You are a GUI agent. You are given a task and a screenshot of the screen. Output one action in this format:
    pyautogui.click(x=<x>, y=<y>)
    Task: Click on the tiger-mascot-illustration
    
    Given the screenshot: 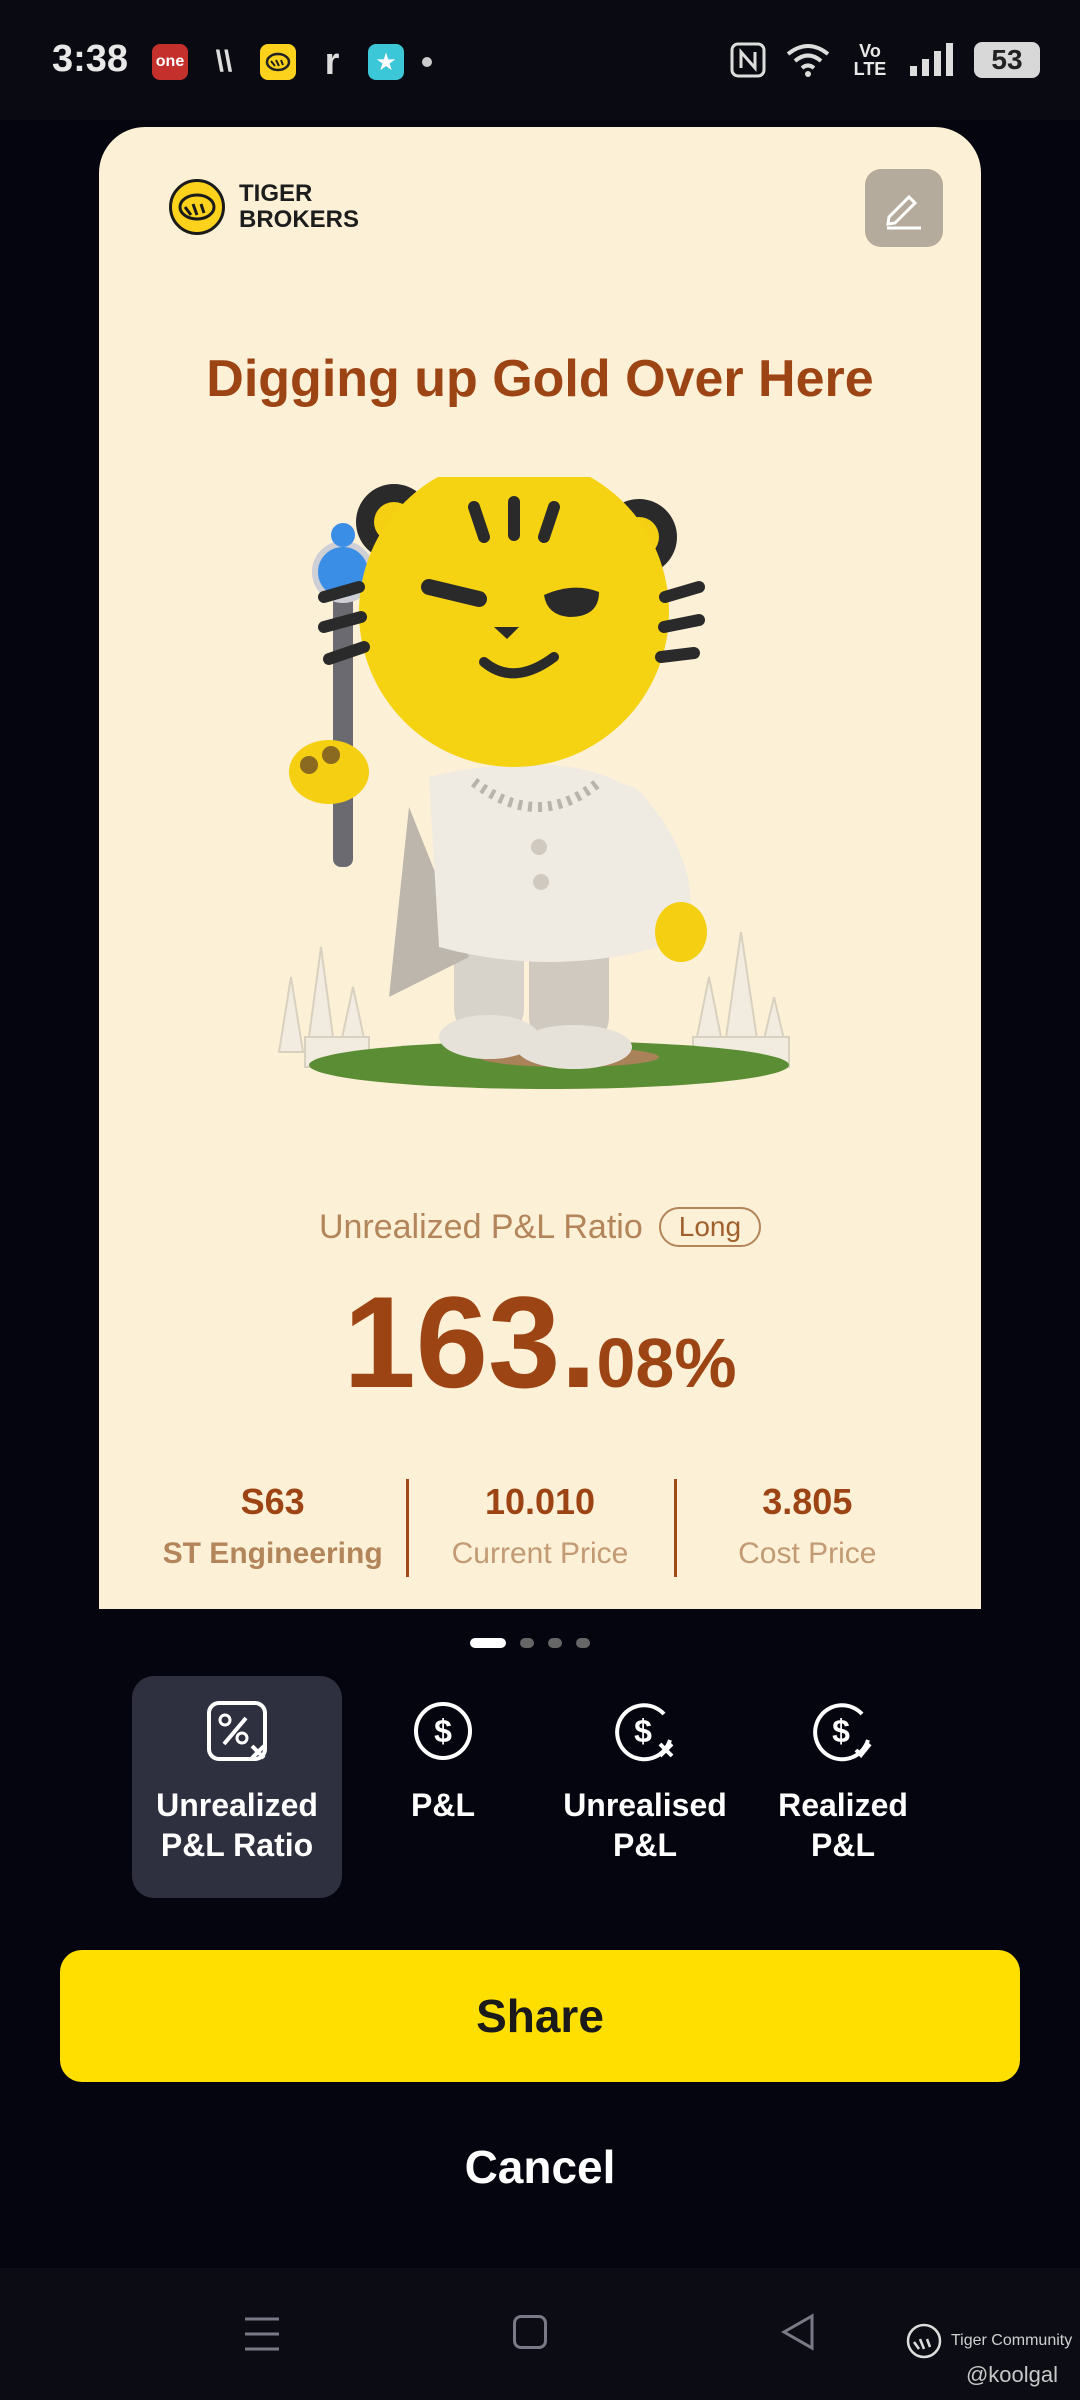 What is the action you would take?
    pyautogui.click(x=533, y=783)
    